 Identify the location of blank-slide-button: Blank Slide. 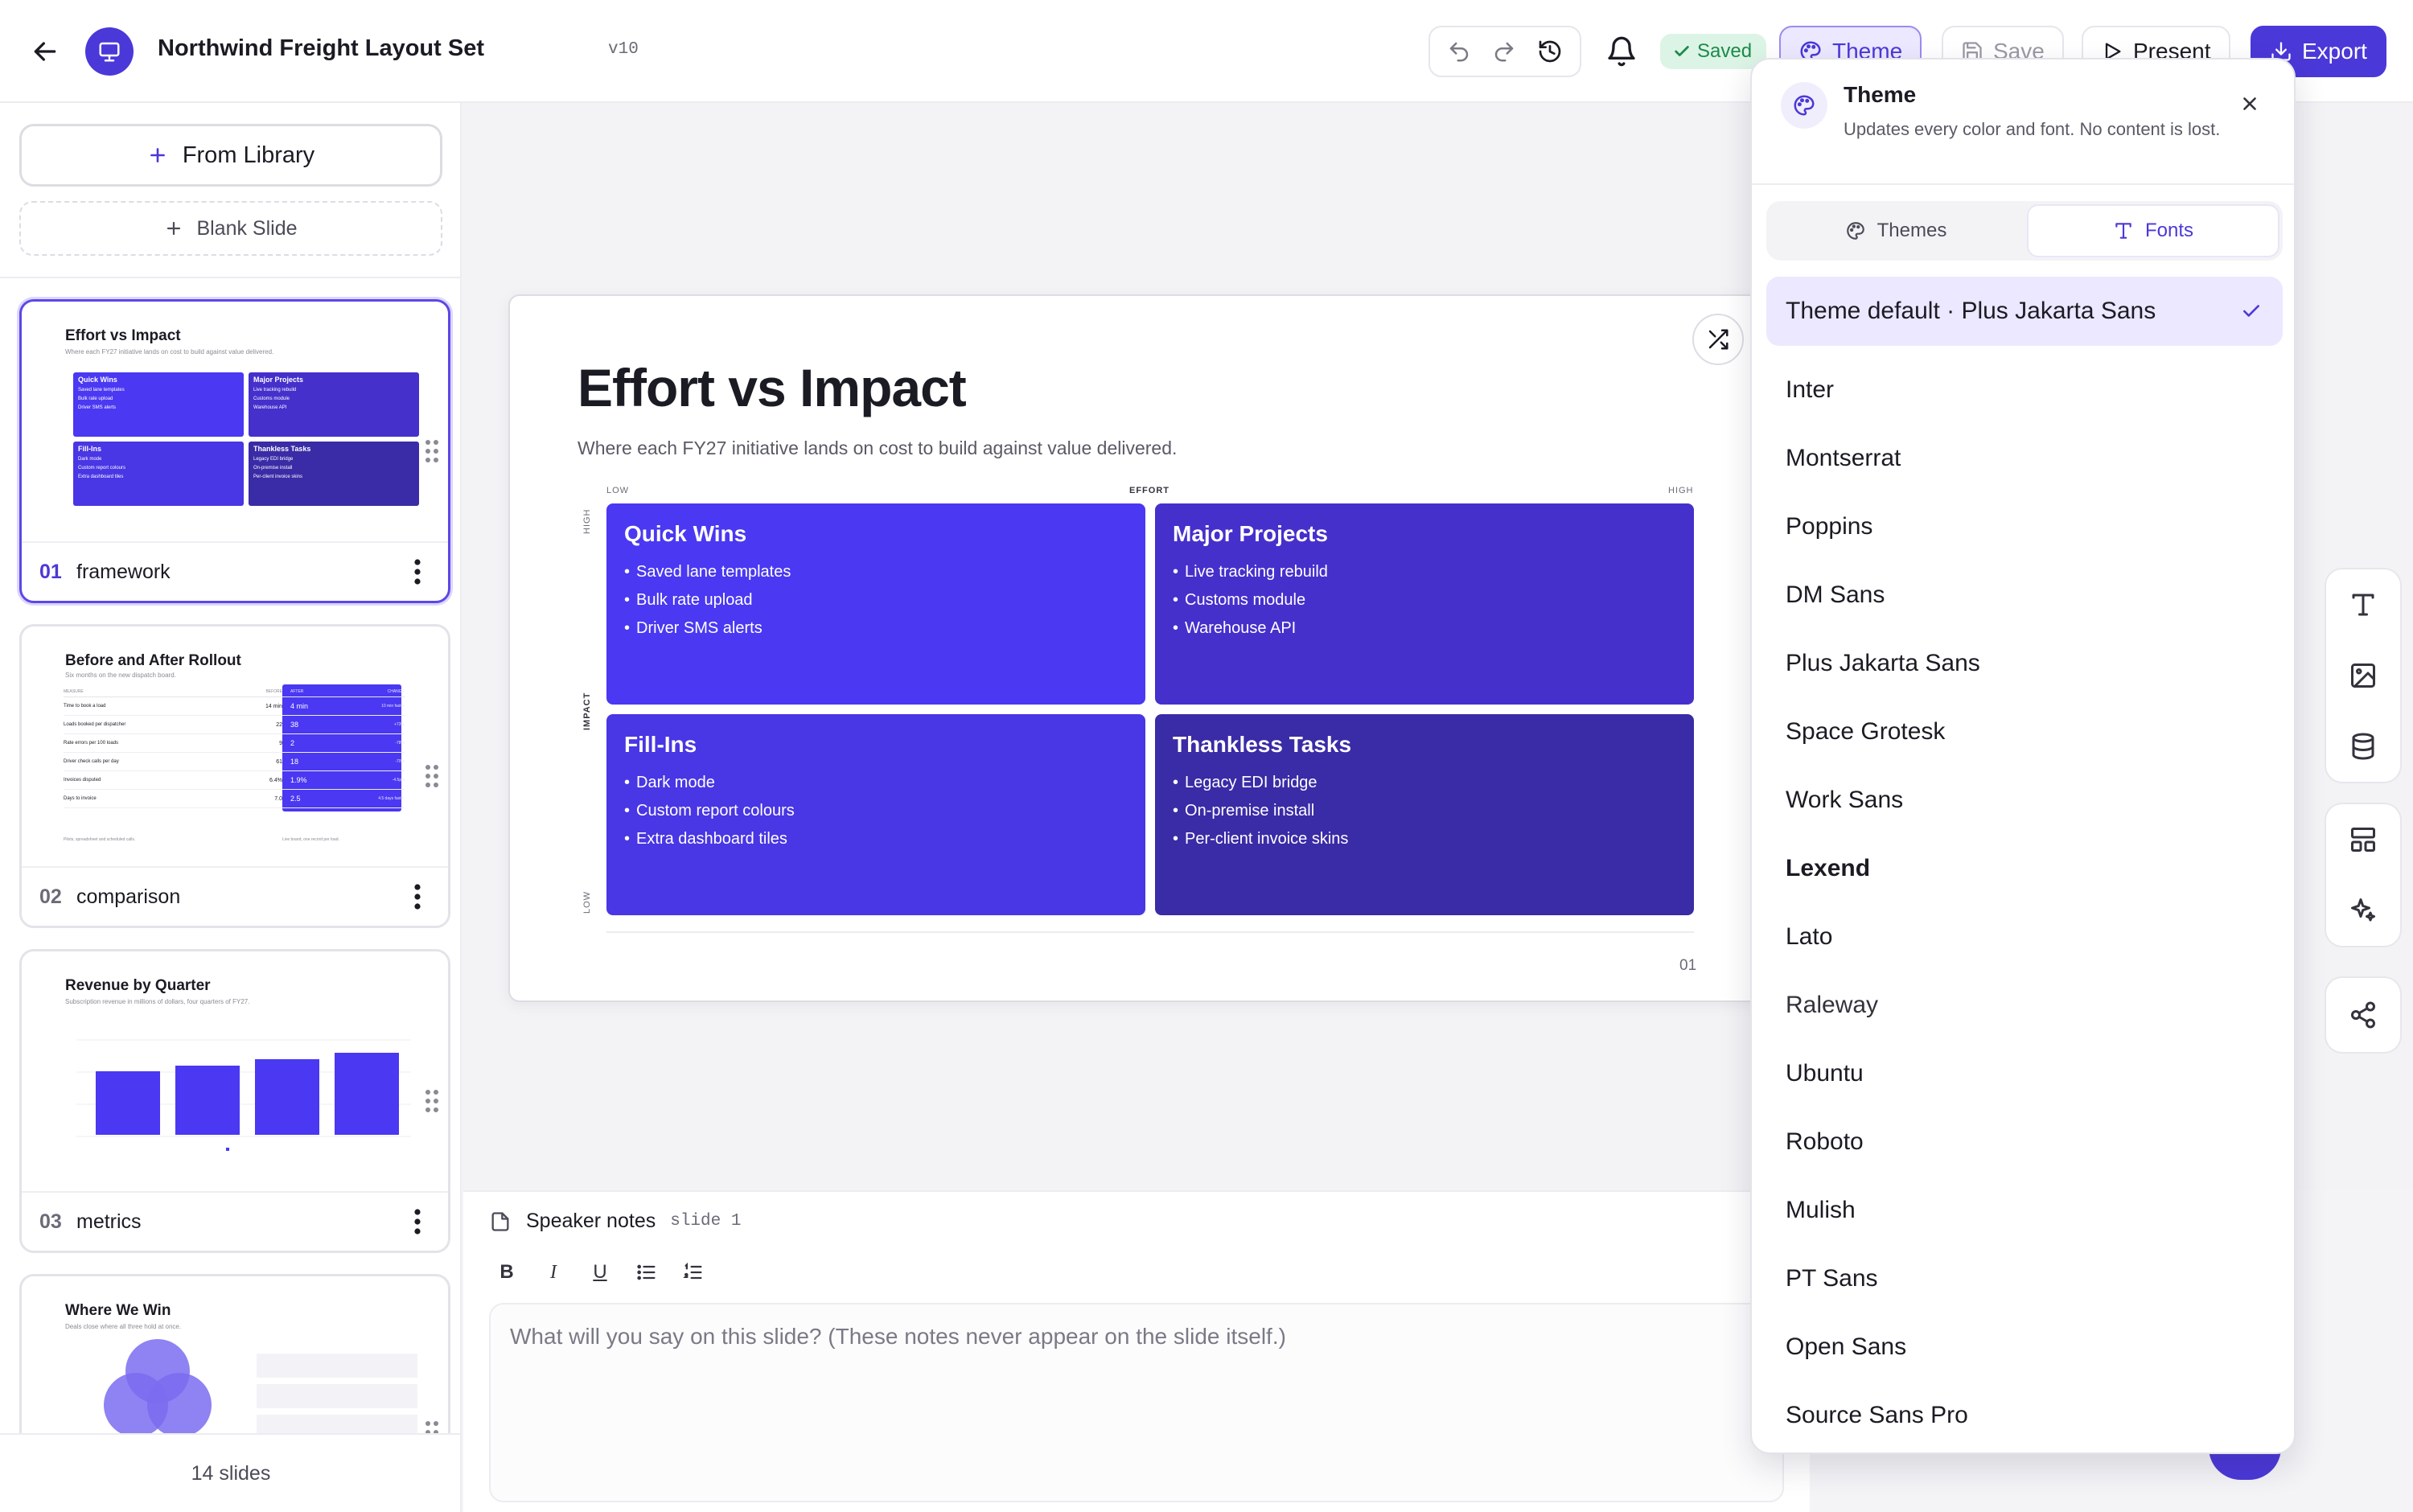
(230, 229).